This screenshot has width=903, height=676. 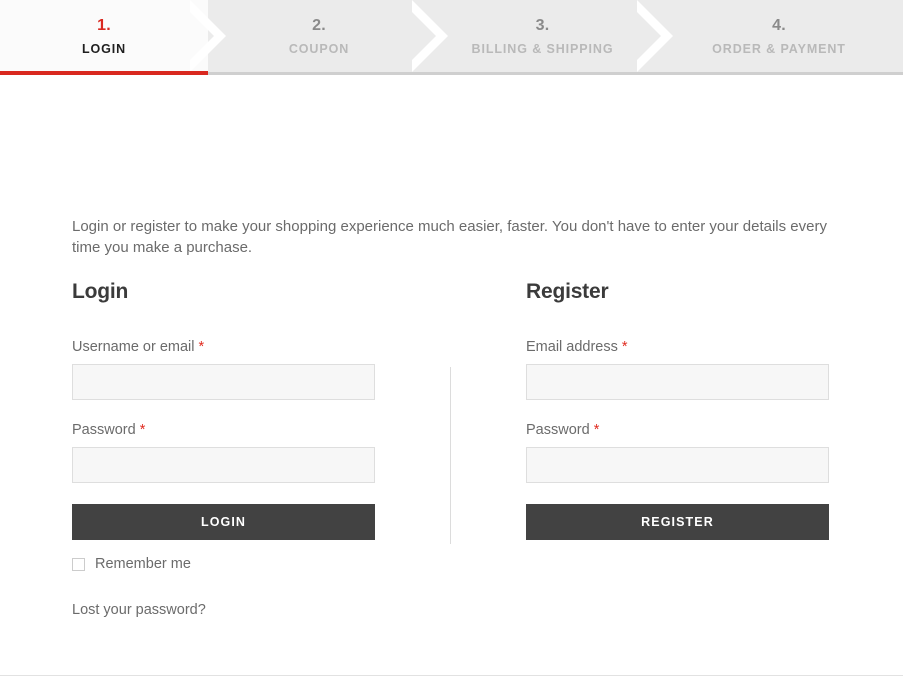 I want to click on email-label-text: Email address, so click(x=572, y=347).